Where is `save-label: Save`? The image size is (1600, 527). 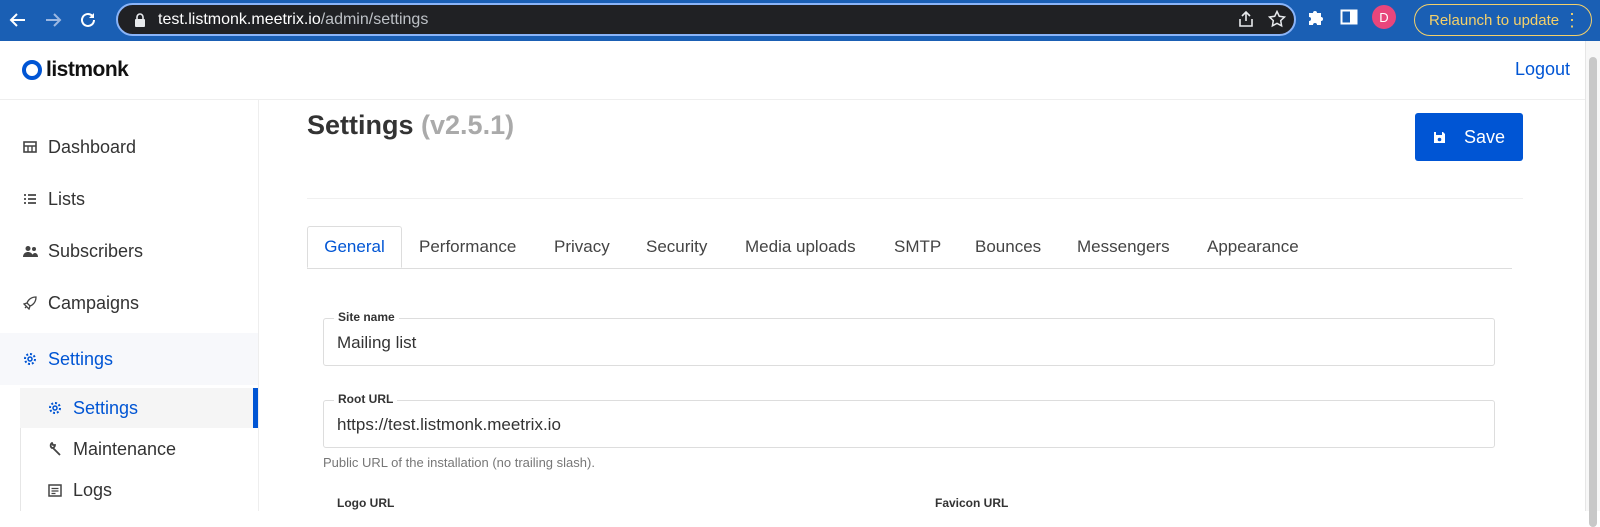 save-label: Save is located at coordinates (1484, 136).